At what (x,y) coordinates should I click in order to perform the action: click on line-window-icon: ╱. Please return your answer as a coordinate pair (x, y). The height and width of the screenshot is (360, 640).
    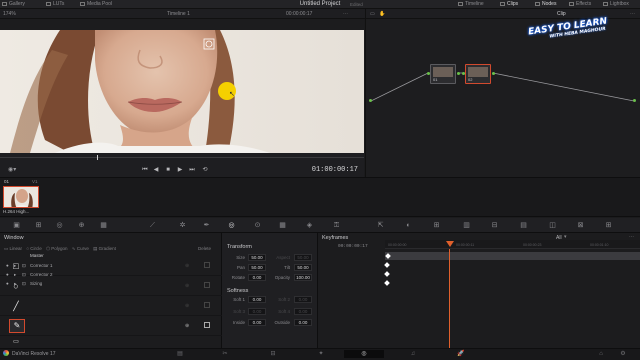
    Looking at the image, I should click on (16, 306).